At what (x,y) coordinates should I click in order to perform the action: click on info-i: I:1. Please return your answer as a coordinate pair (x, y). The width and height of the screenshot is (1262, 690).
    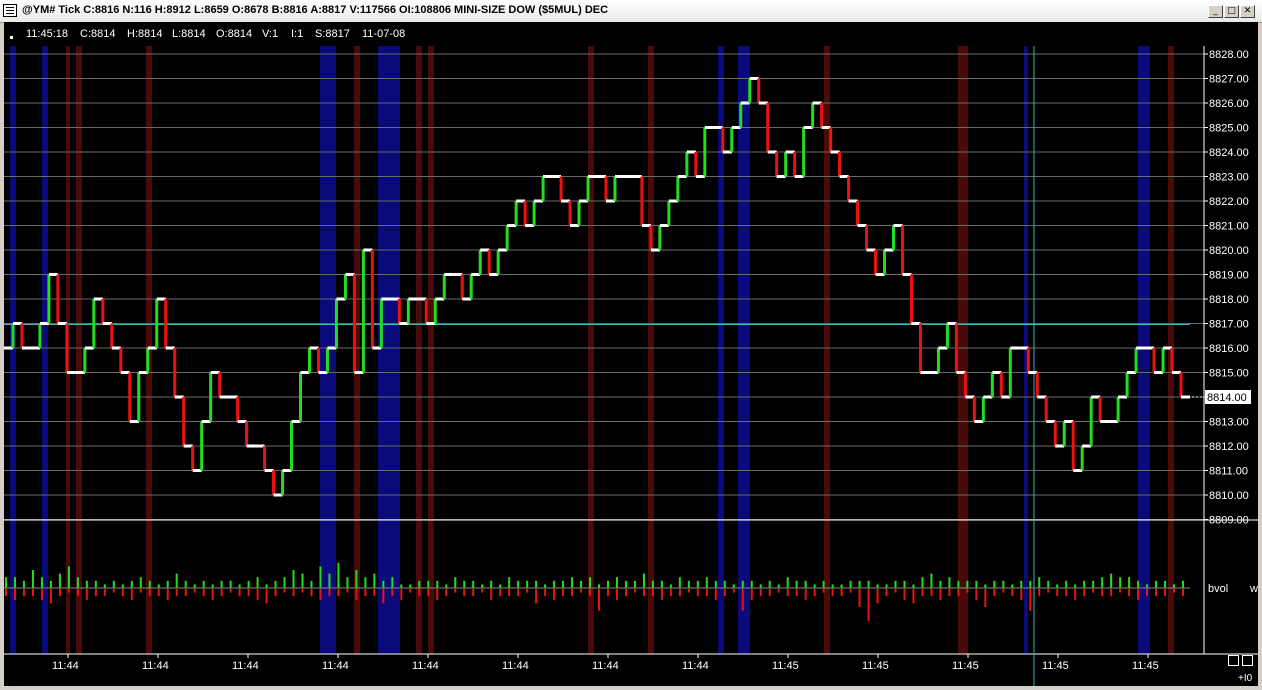
    Looking at the image, I should click on (297, 34).